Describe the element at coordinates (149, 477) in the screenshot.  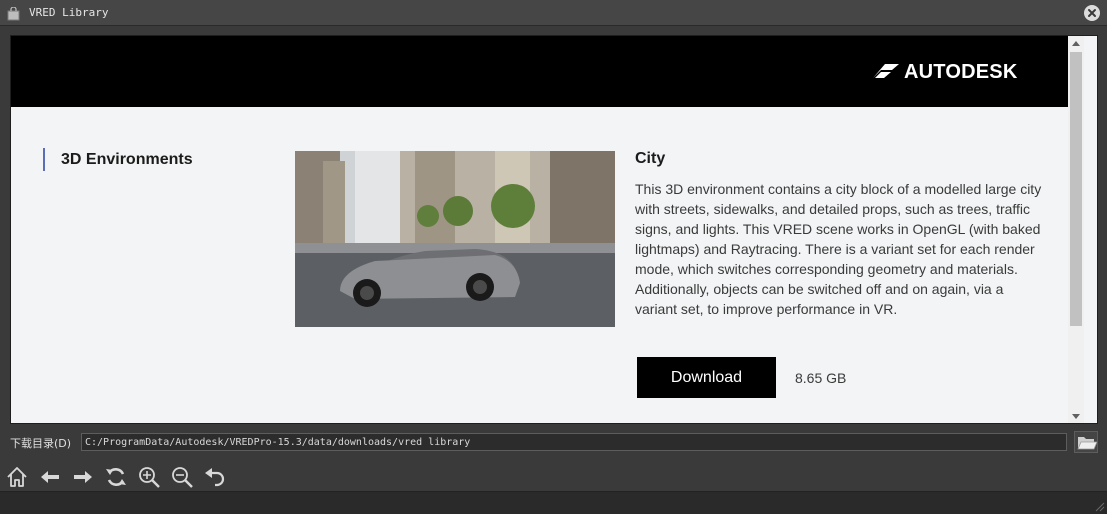
I see `zoom-in-icon` at that location.